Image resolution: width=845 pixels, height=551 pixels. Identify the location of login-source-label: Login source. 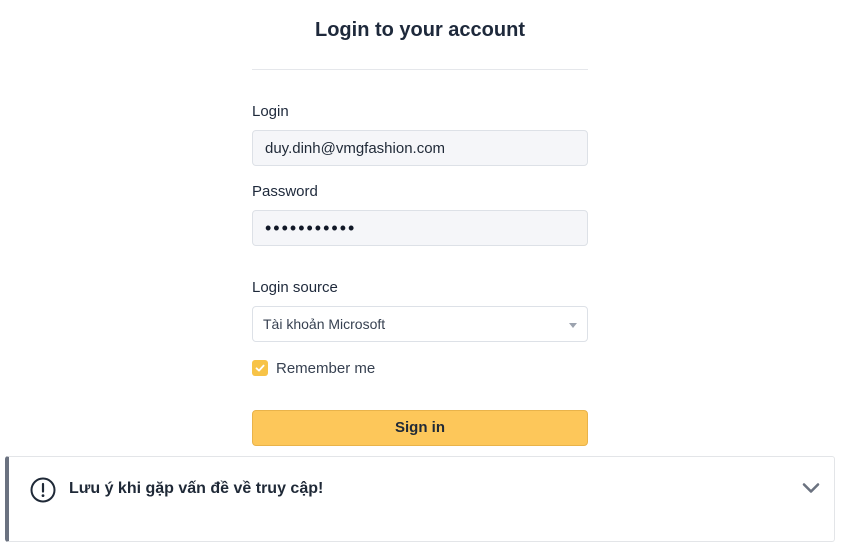
(295, 287).